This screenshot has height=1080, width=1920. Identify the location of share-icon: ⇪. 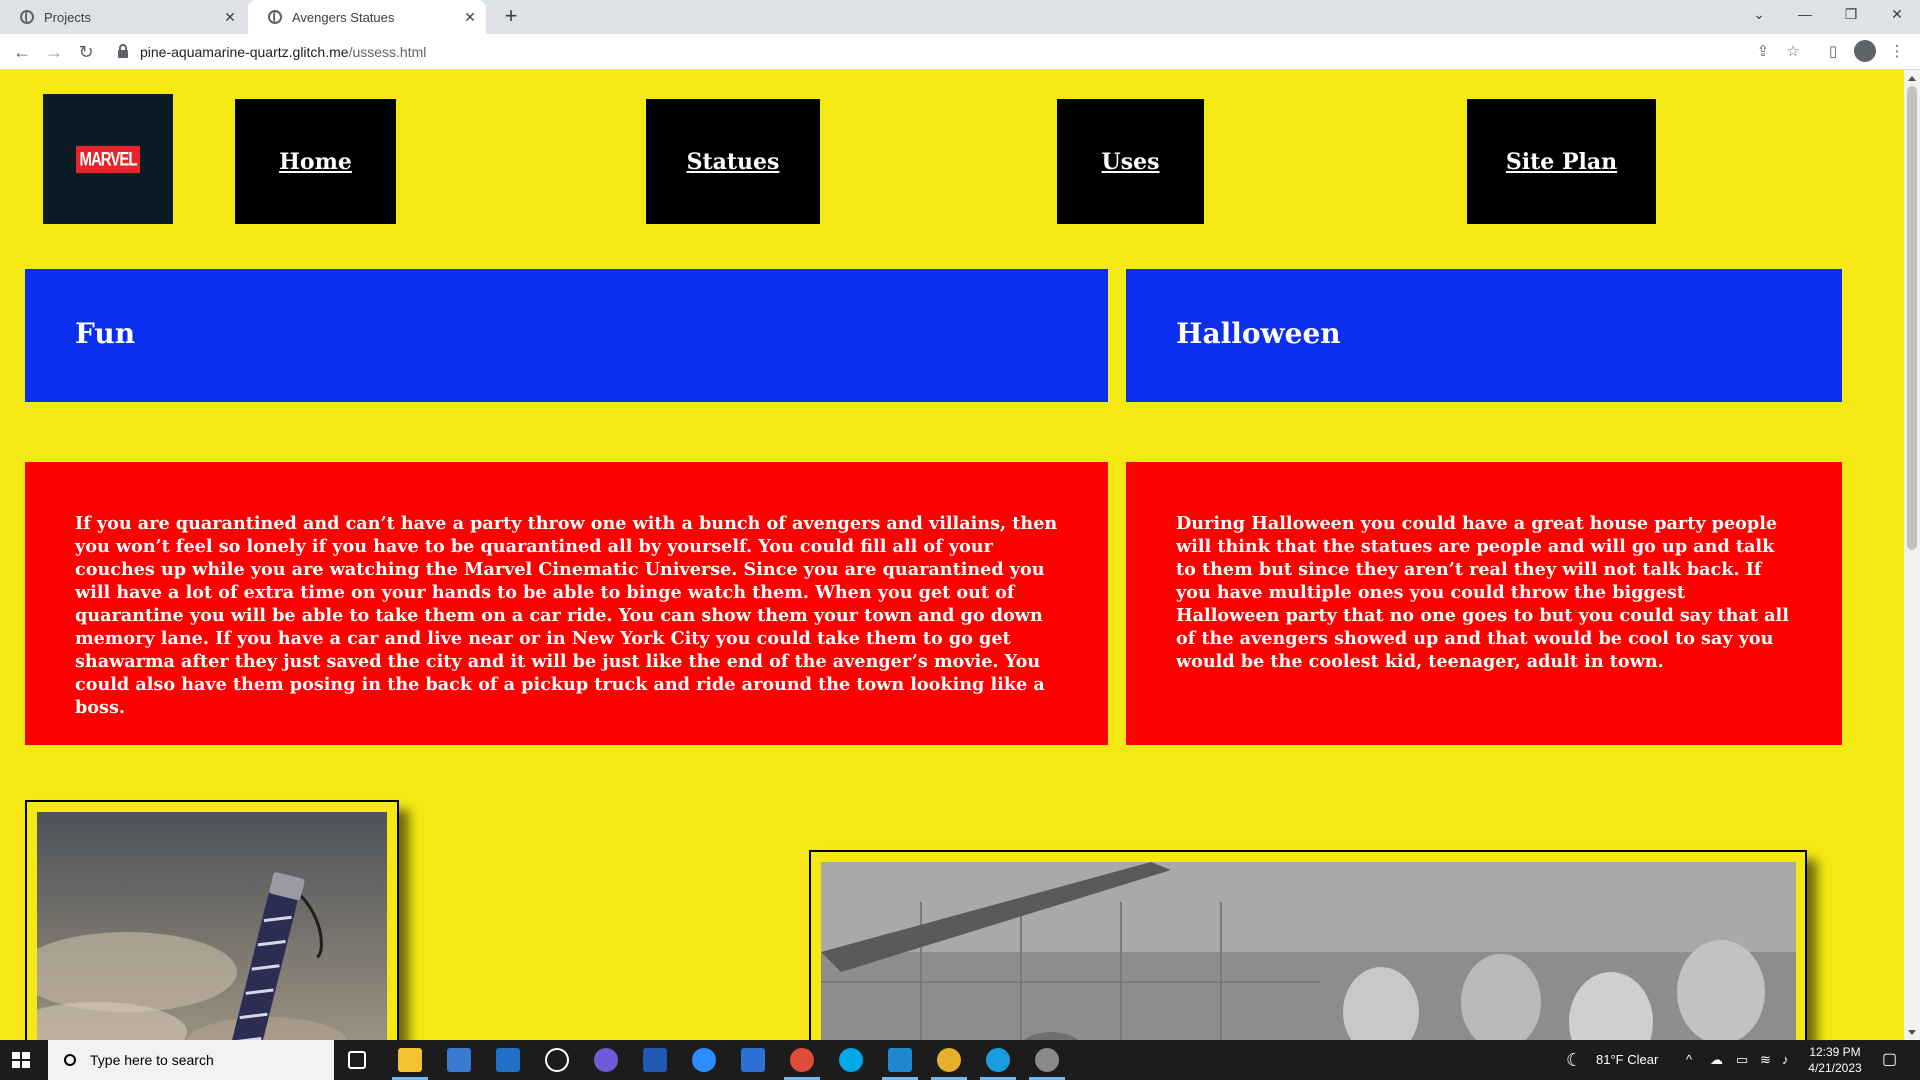
(1763, 52).